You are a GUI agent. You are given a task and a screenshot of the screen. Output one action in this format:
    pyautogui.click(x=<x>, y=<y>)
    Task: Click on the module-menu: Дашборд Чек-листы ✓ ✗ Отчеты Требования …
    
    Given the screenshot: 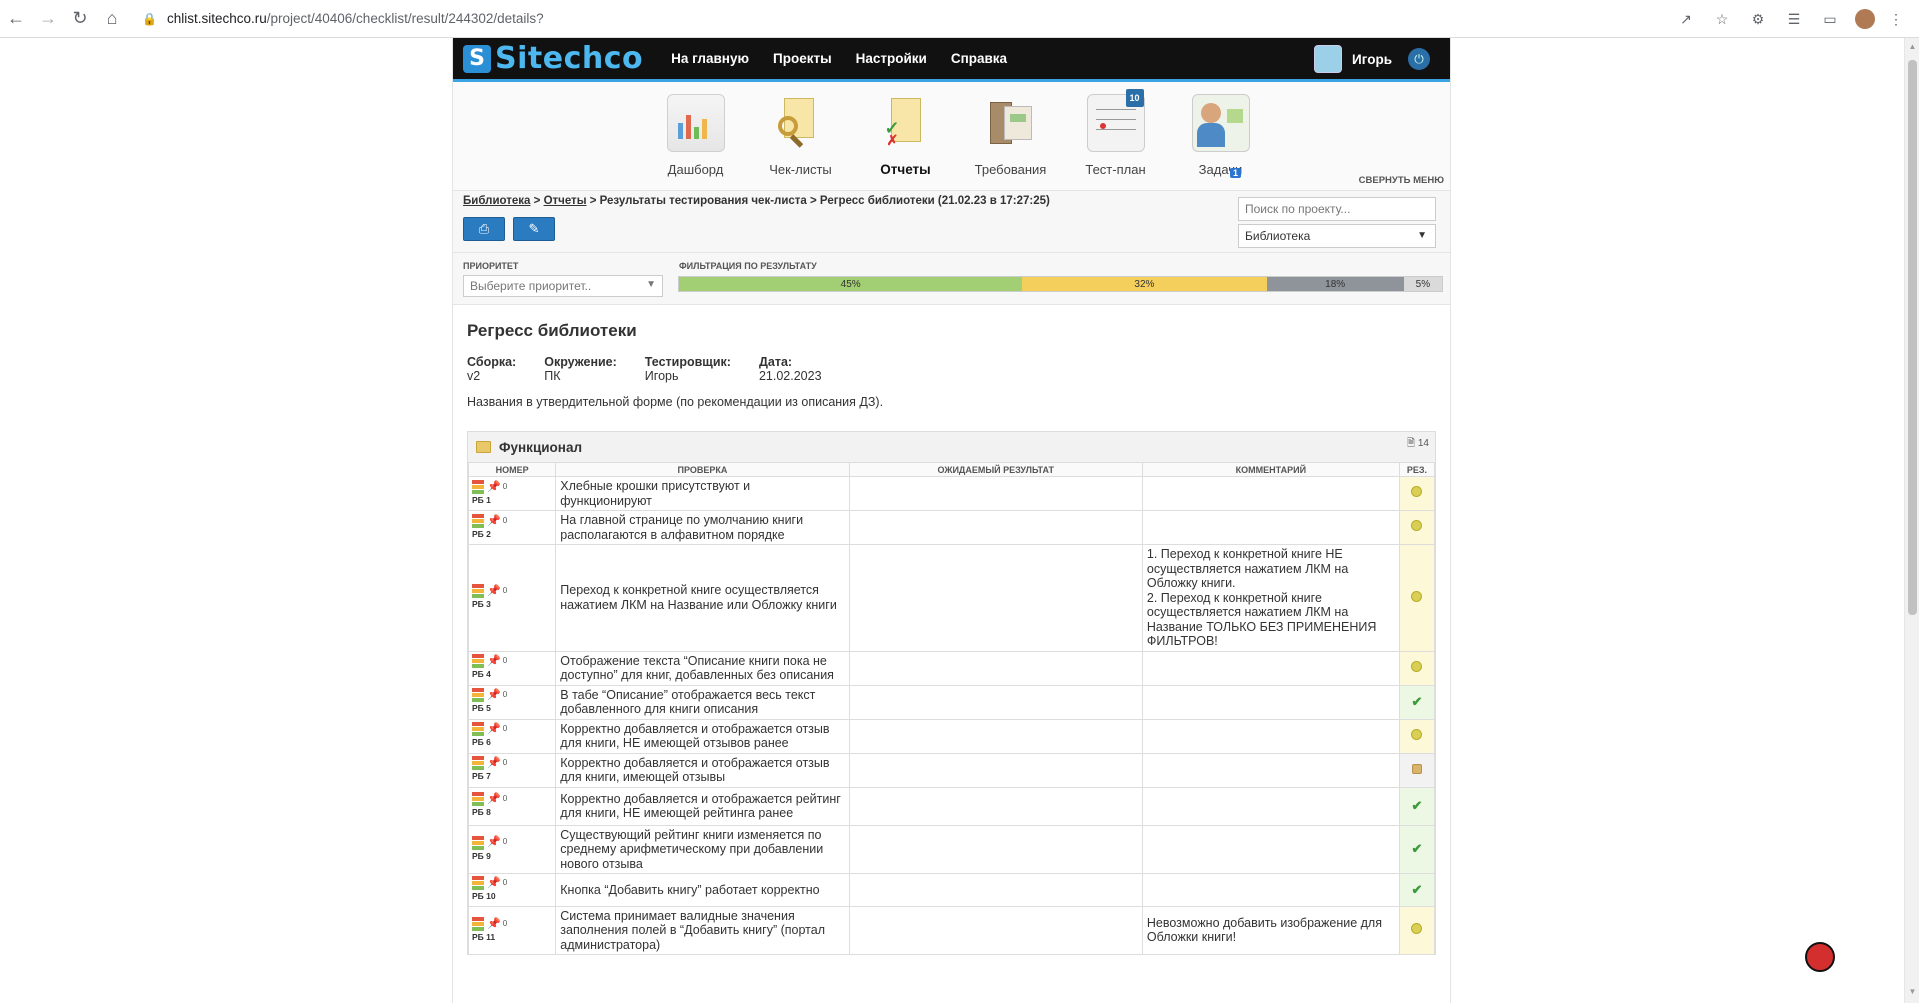 What is the action you would take?
    pyautogui.click(x=951, y=136)
    